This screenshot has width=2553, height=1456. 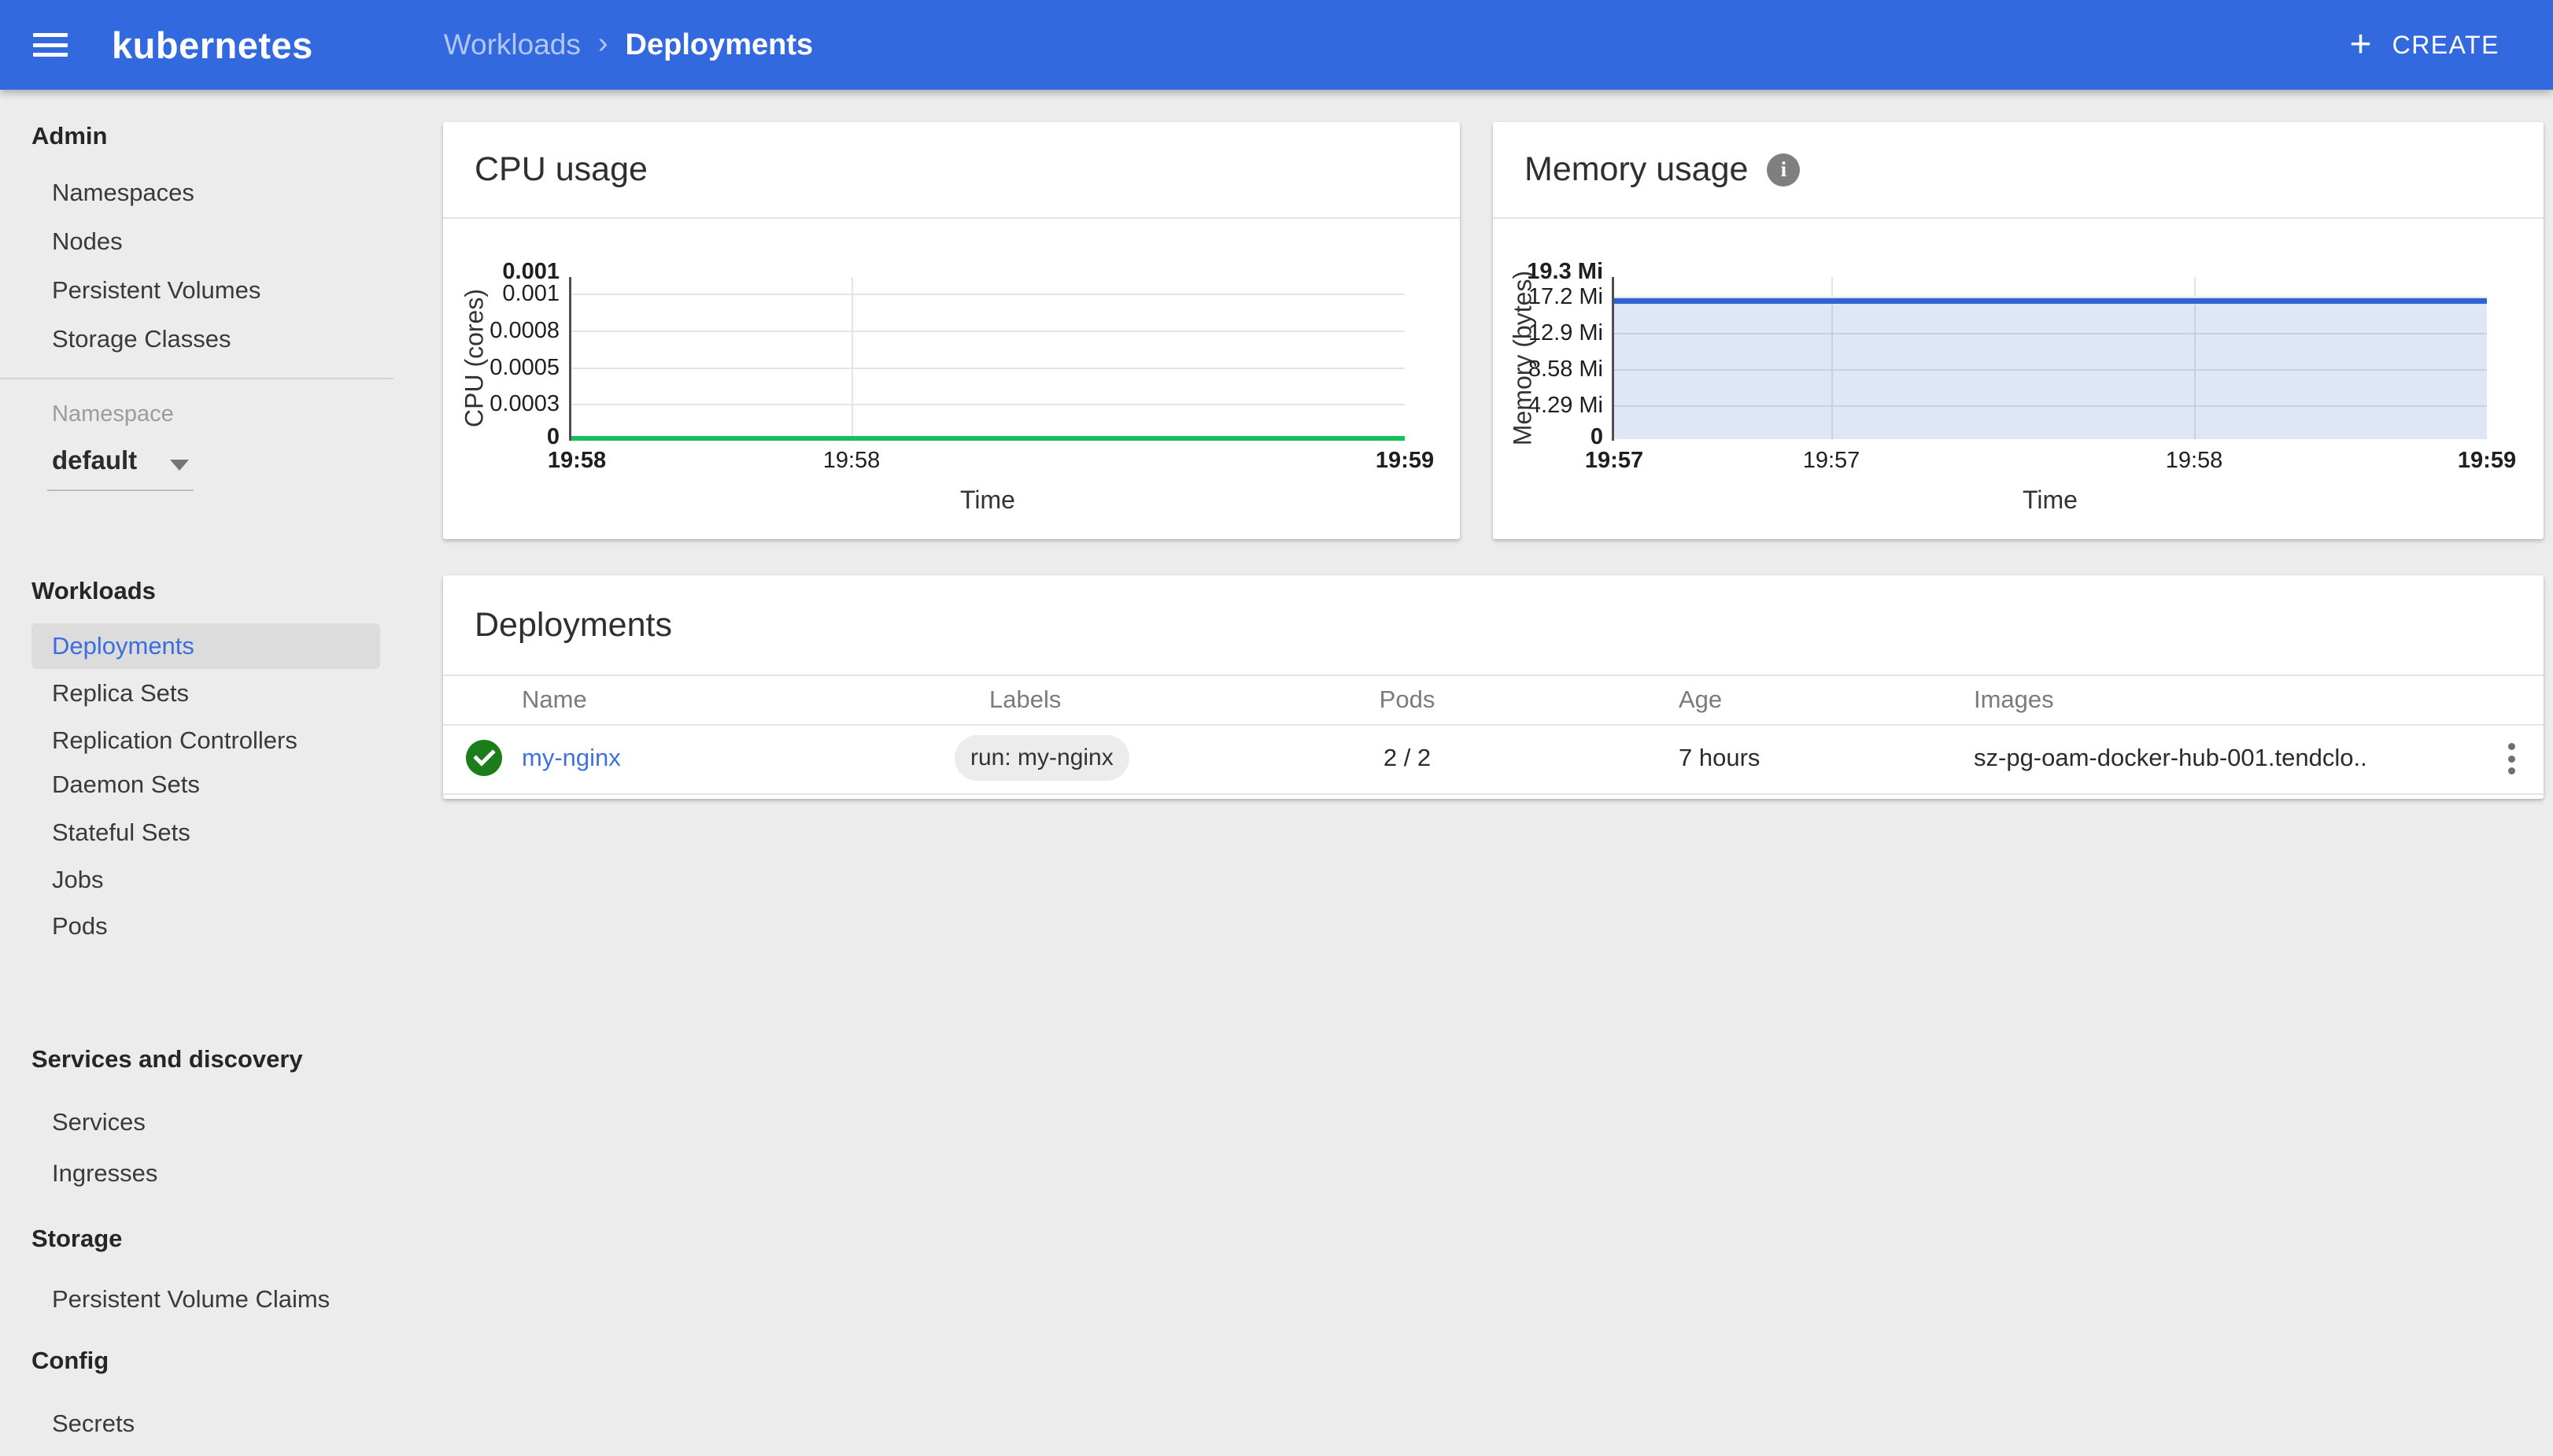 I want to click on breadcrumb-current: Deployments, so click(x=720, y=44).